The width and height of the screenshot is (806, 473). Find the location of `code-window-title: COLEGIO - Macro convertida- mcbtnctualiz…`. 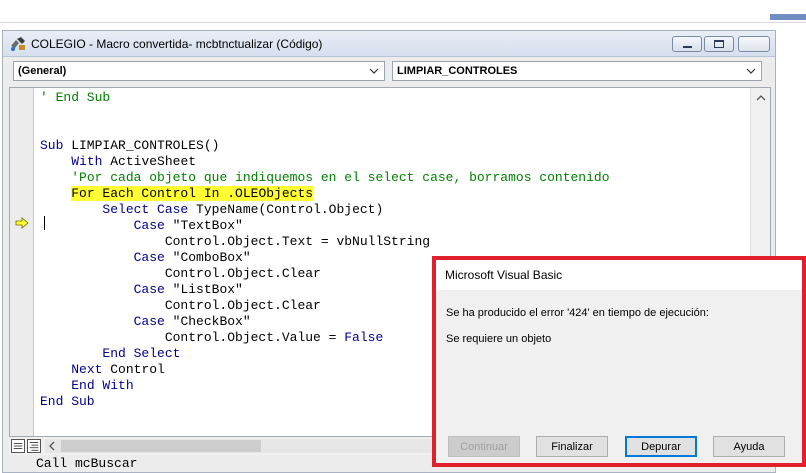

code-window-title: COLEGIO - Macro convertida- mcbtnctualiz… is located at coordinates (177, 44).